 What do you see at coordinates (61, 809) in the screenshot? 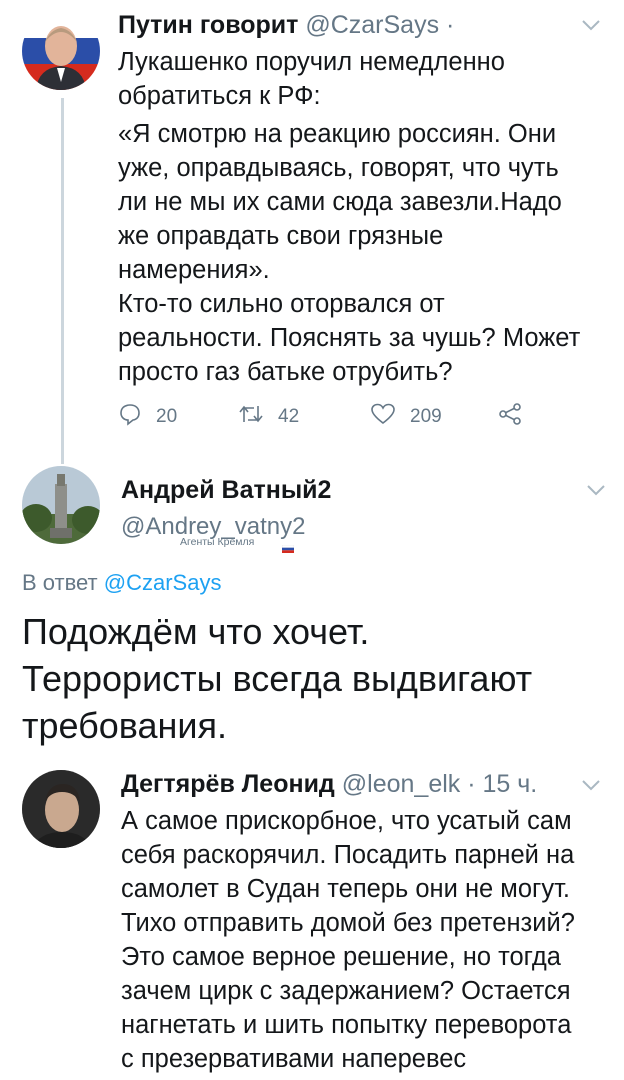
I see `avatar-leonid` at bounding box center [61, 809].